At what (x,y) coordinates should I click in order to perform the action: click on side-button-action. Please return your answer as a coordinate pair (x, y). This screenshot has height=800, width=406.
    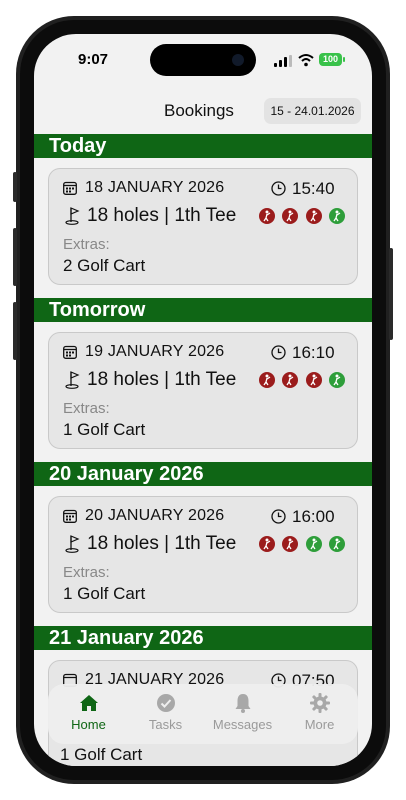
    Looking at the image, I should click on (15, 187).